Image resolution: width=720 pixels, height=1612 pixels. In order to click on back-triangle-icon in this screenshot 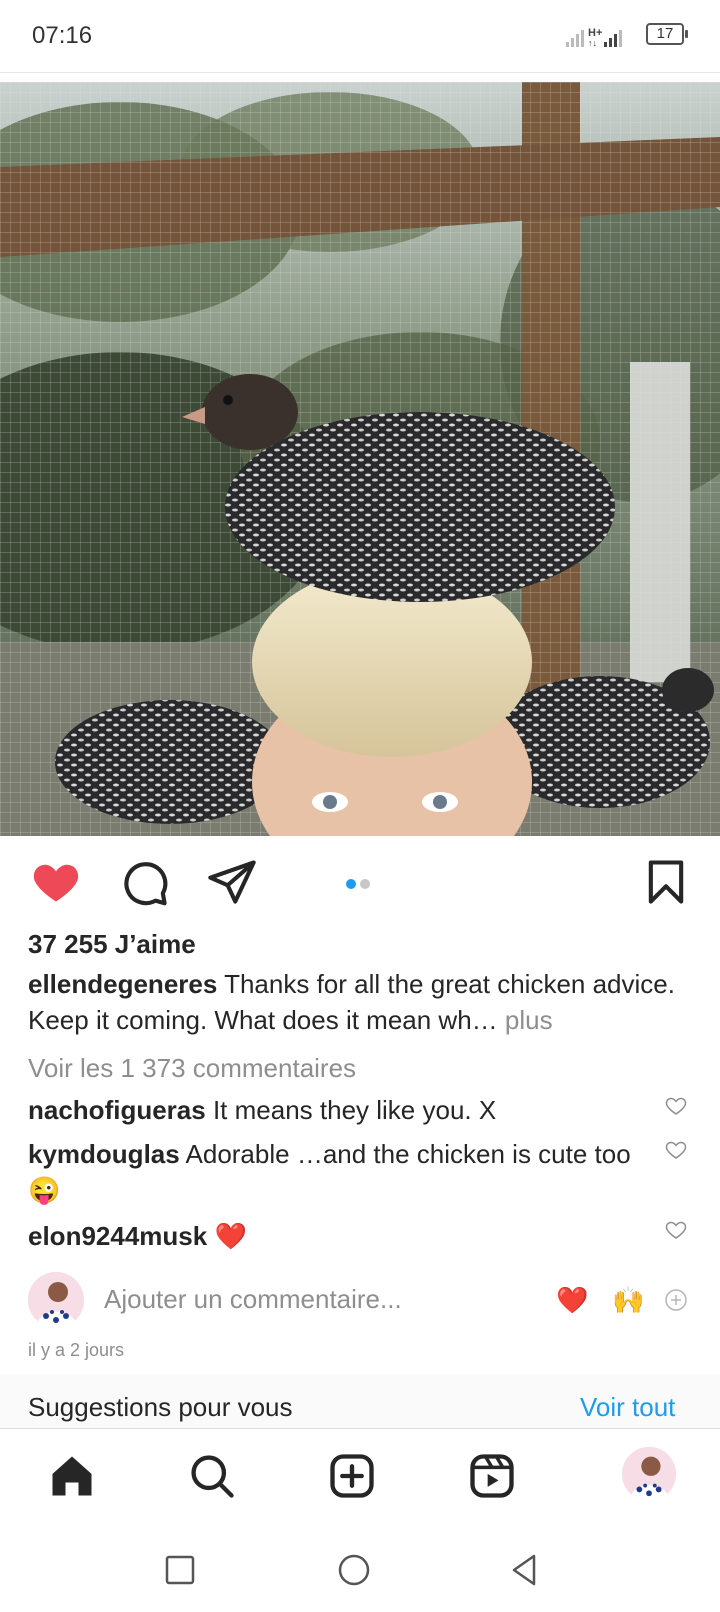, I will do `click(524, 1570)`.